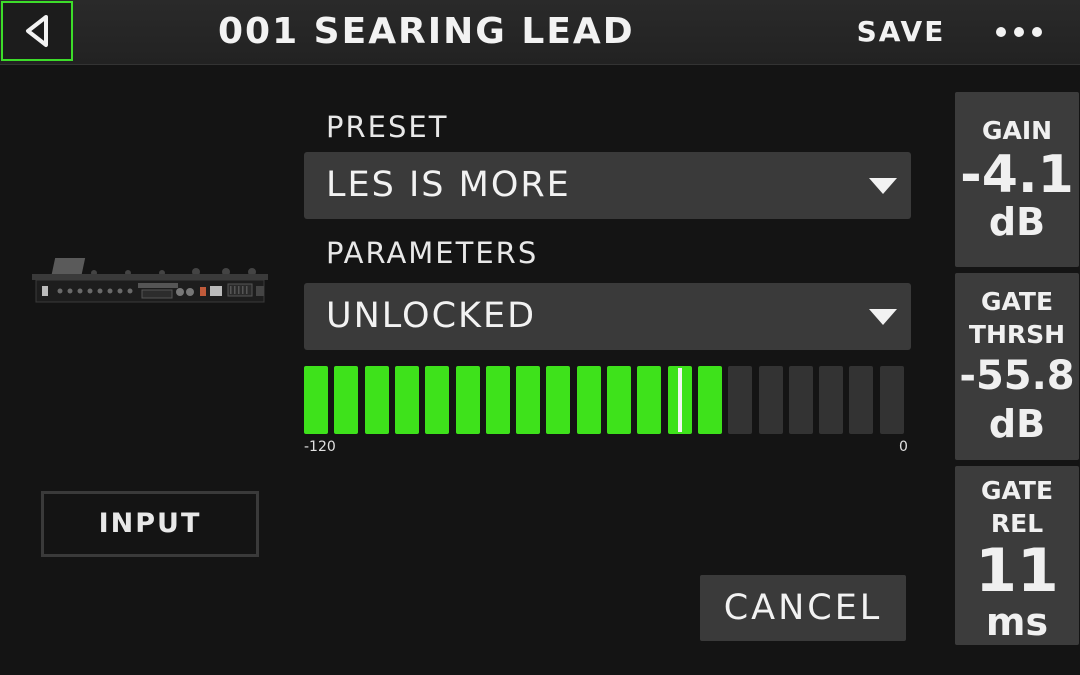 This screenshot has width=1080, height=675. What do you see at coordinates (387, 127) in the screenshot?
I see `preset-label: PRESET` at bounding box center [387, 127].